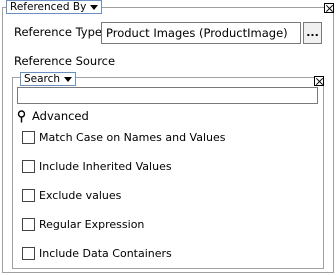 The image size is (336, 276). Describe the element at coordinates (167, 95) in the screenshot. I see `search-input` at that location.